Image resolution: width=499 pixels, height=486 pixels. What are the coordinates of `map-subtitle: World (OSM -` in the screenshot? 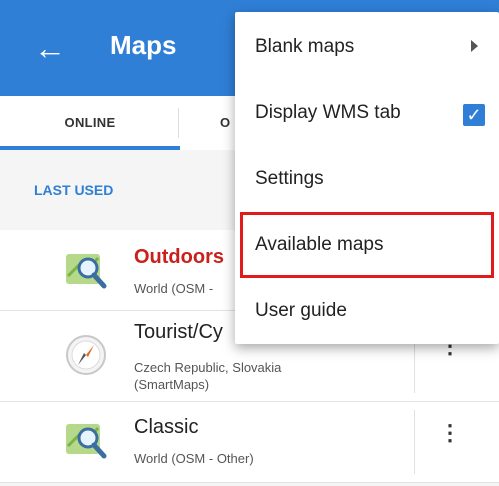 It's located at (174, 288).